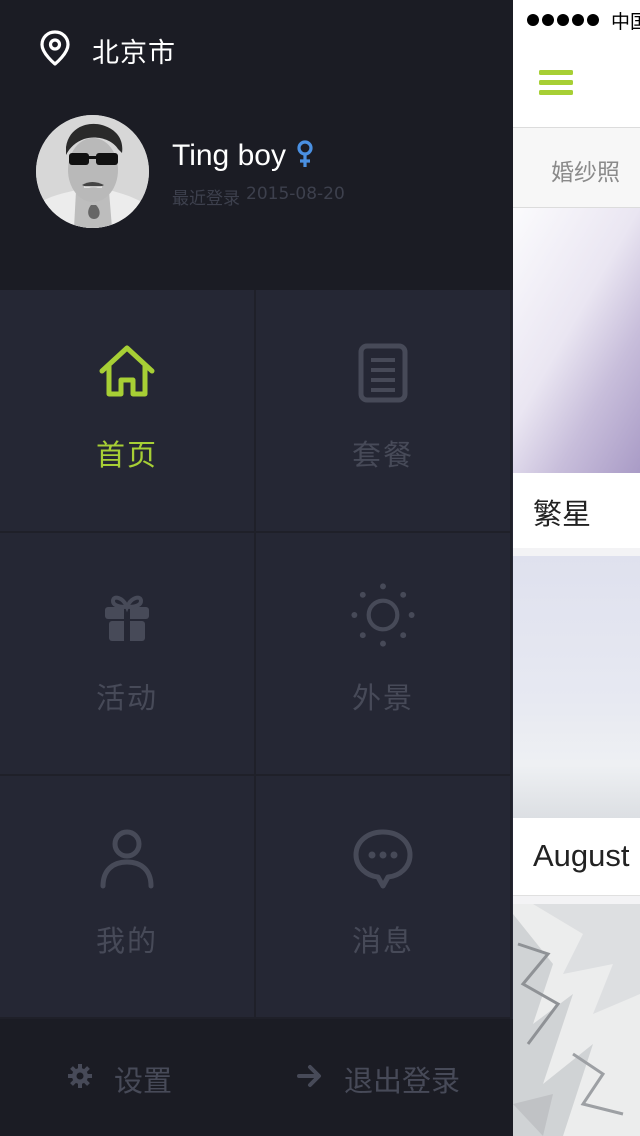 The width and height of the screenshot is (640, 1136). Describe the element at coordinates (625, 21) in the screenshot. I see `carrier-label: 中国` at that location.